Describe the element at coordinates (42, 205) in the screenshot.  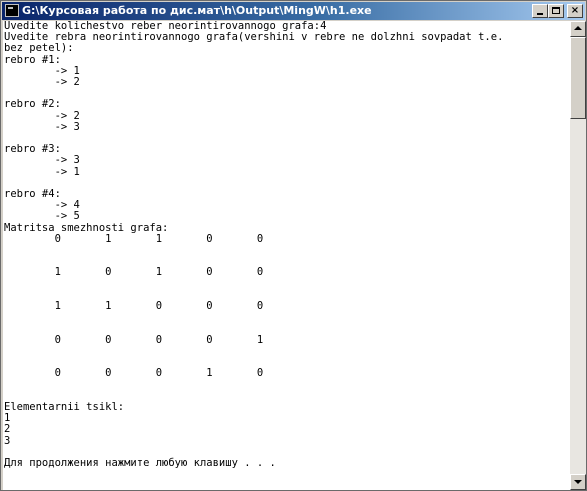
I see `console-line: -> 4` at that location.